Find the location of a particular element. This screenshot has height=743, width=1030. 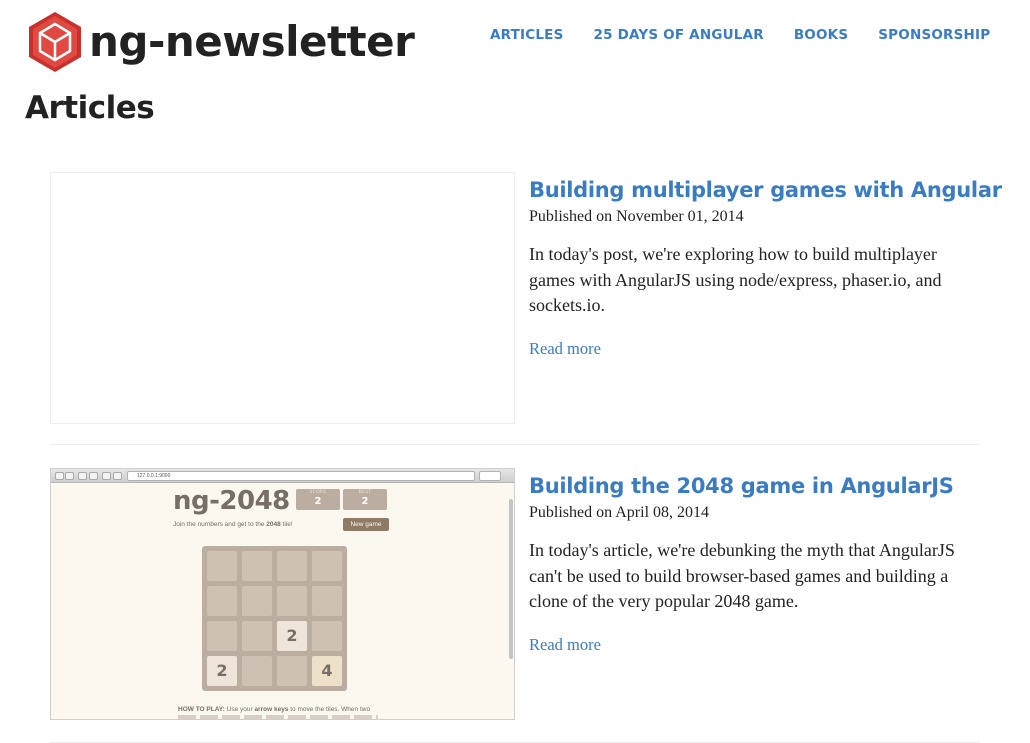

best-box: BEST 2 is located at coordinates (365, 499).